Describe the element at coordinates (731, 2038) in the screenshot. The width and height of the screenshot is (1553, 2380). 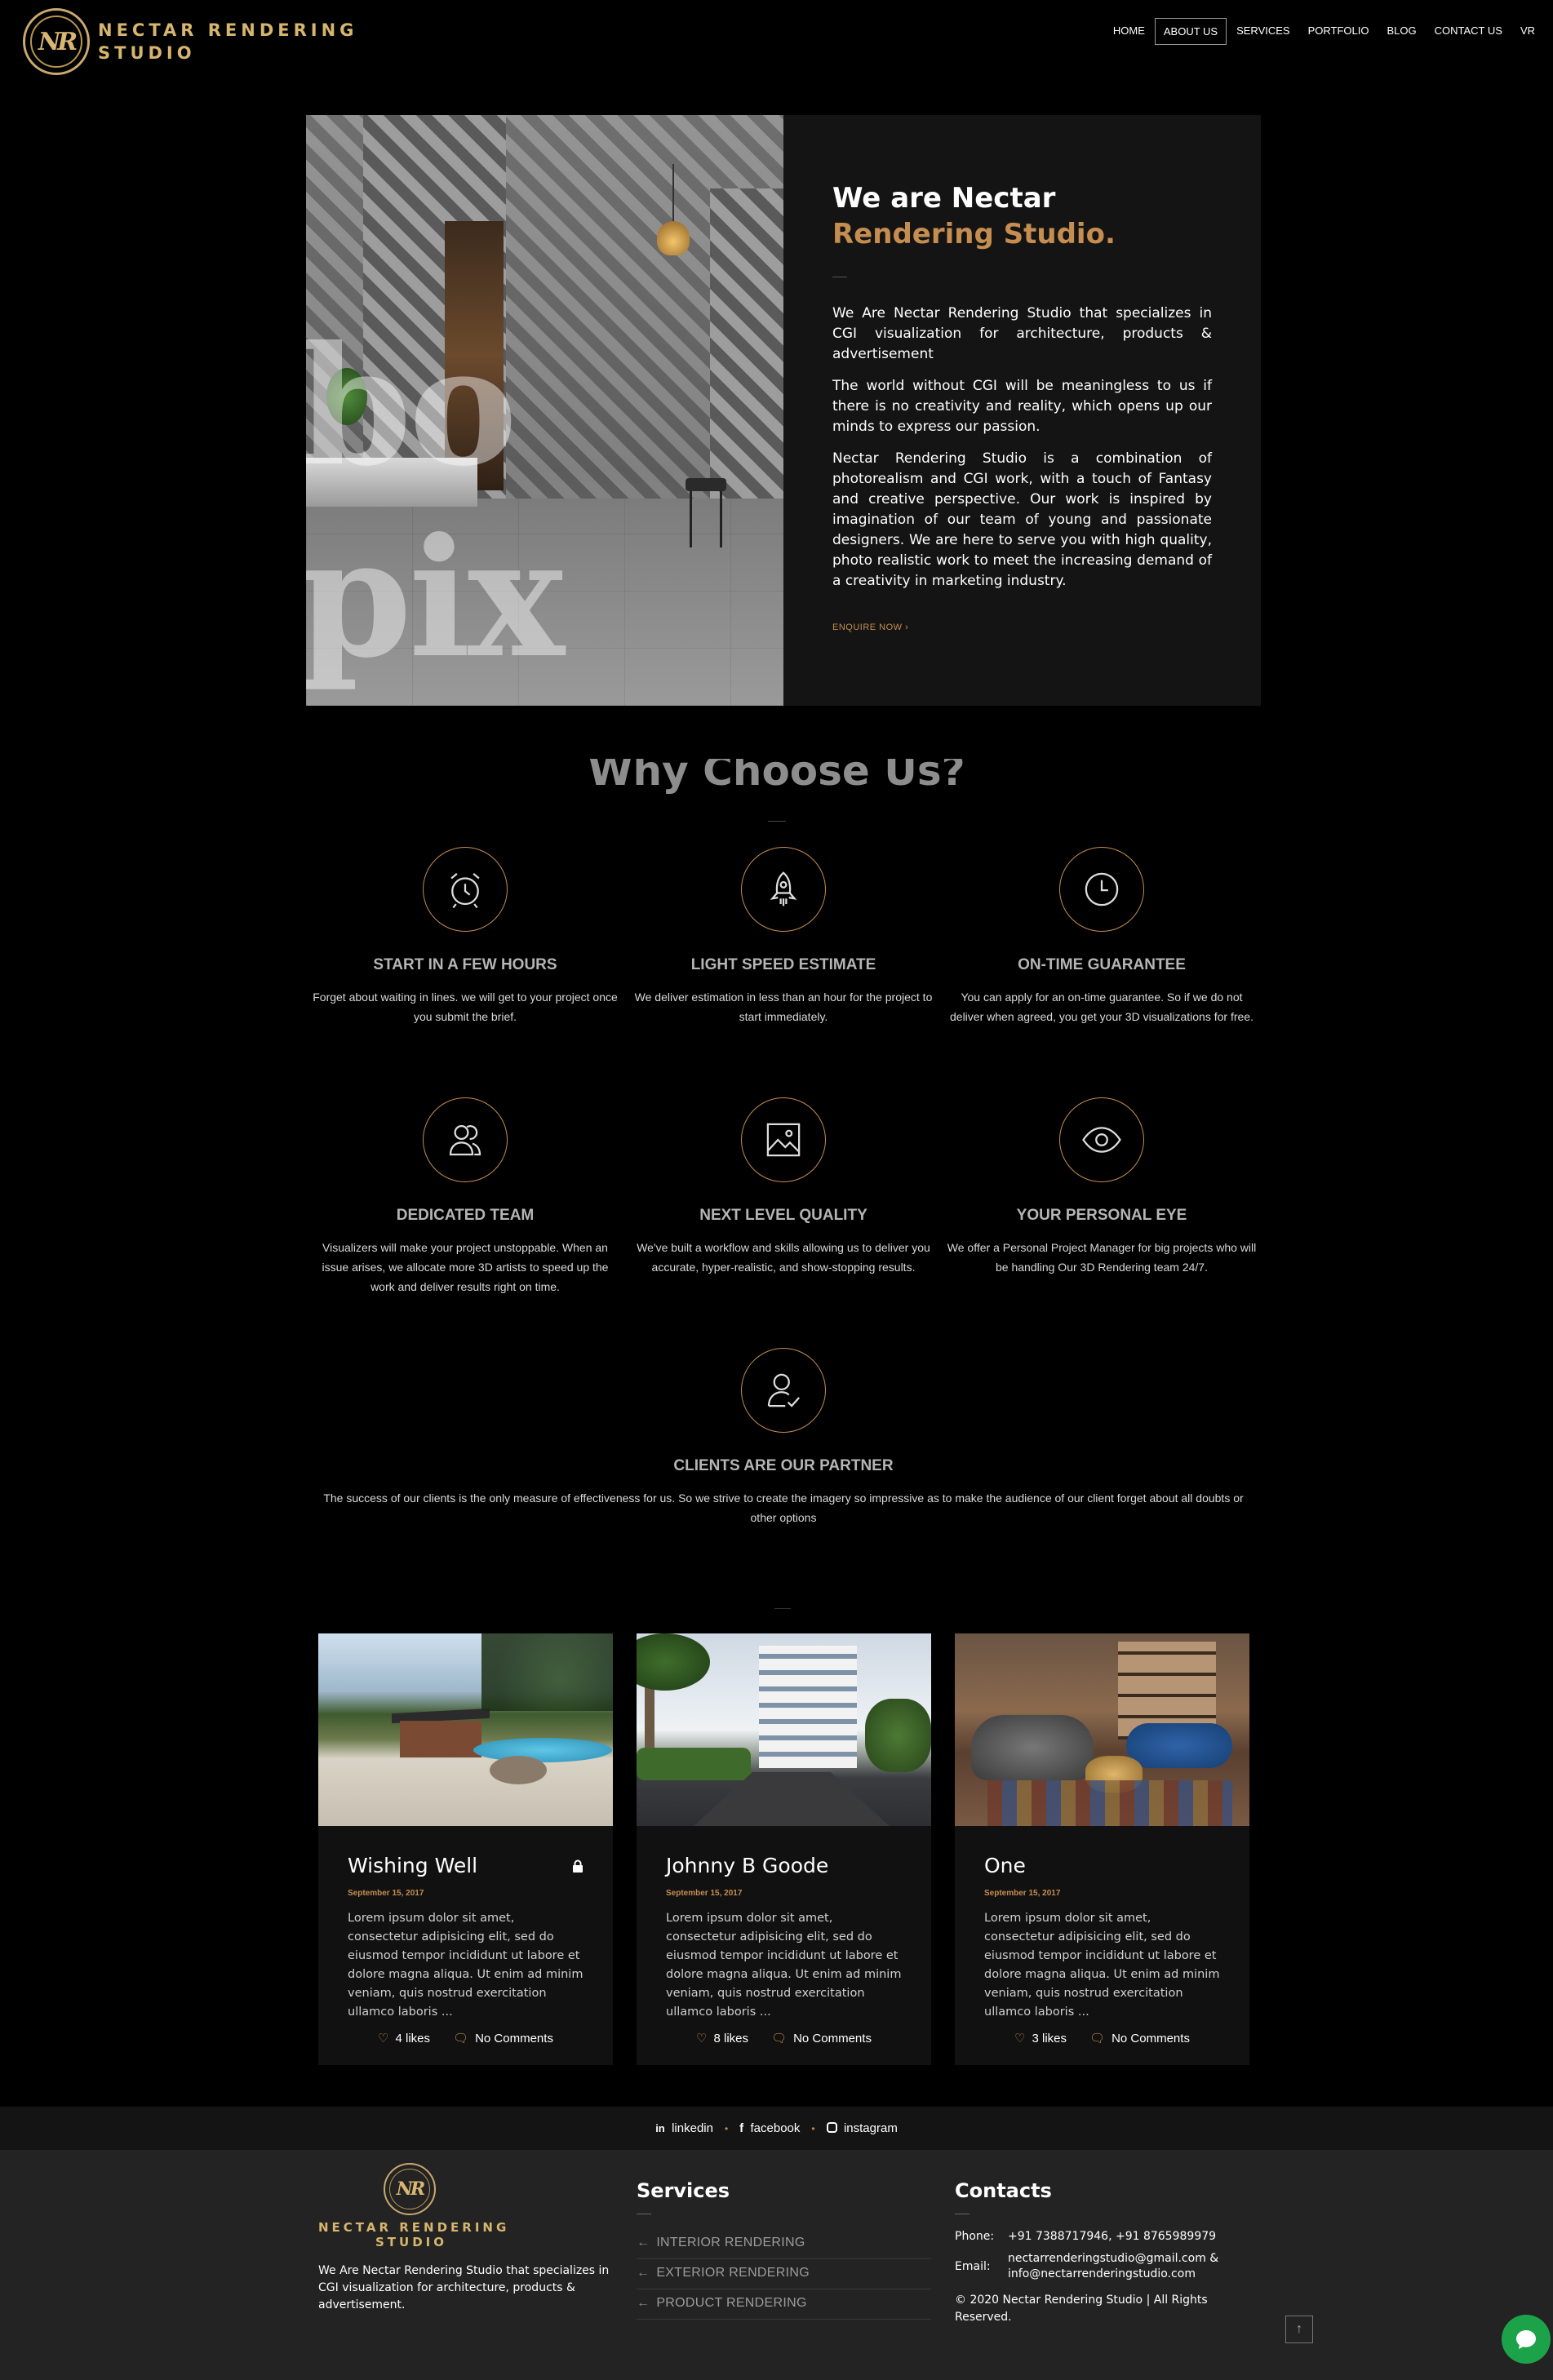
I see `likes-label: 8 likes` at that location.